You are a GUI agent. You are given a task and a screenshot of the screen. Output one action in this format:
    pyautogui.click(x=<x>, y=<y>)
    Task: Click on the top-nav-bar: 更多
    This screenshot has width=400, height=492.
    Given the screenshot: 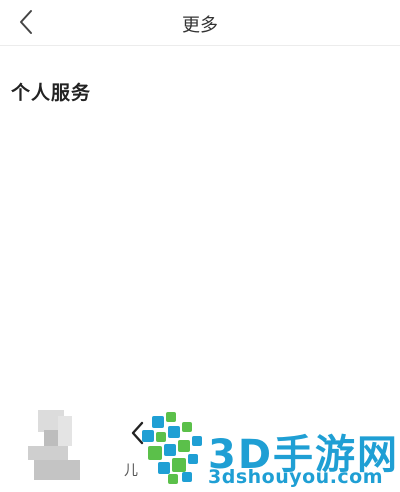 What is the action you would take?
    pyautogui.click(x=200, y=23)
    